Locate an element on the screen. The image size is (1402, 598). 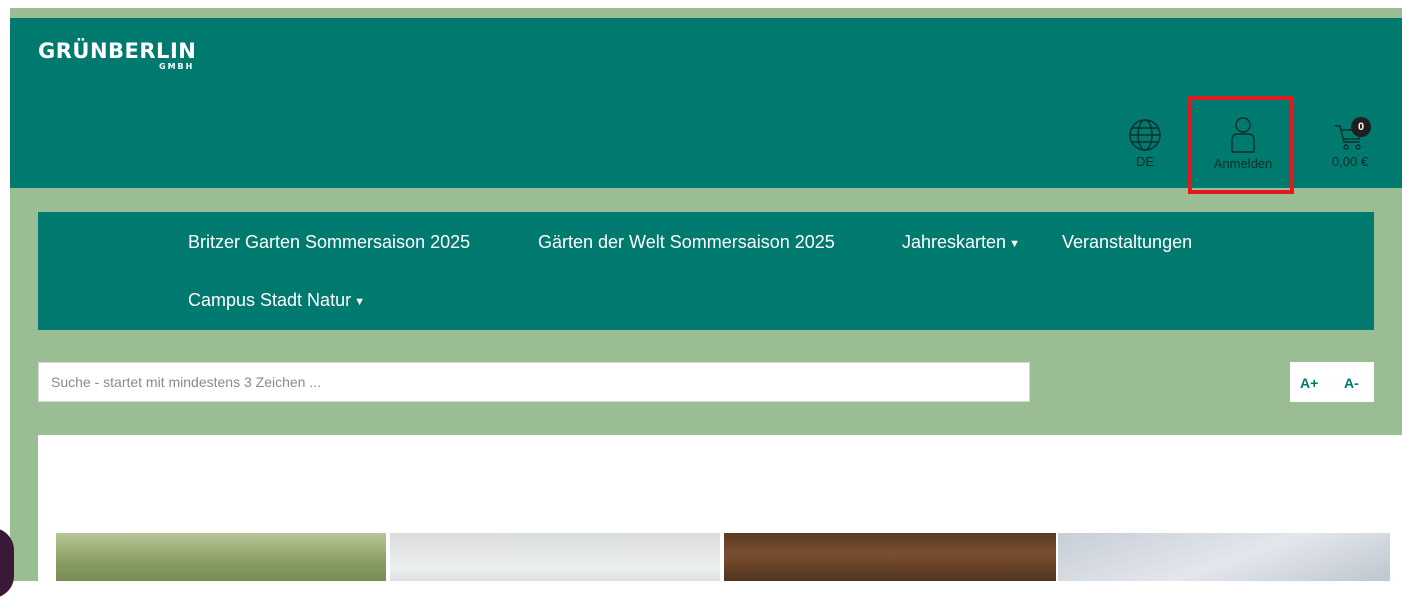
font-decrease-button: A- is located at coordinates (1351, 383).